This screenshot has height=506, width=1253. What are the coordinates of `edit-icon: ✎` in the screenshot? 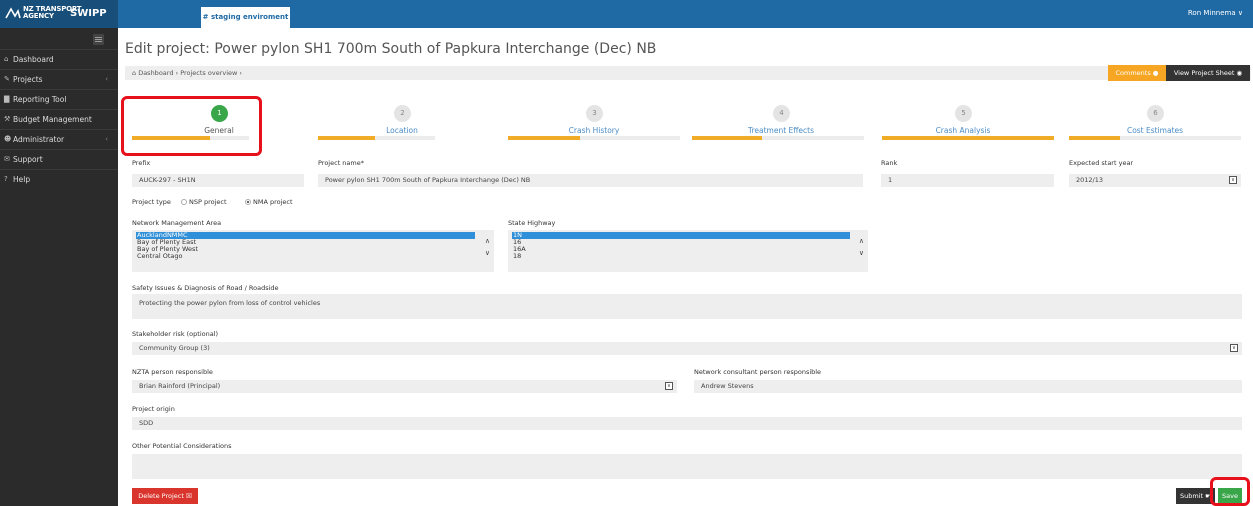 It's located at (7, 79).